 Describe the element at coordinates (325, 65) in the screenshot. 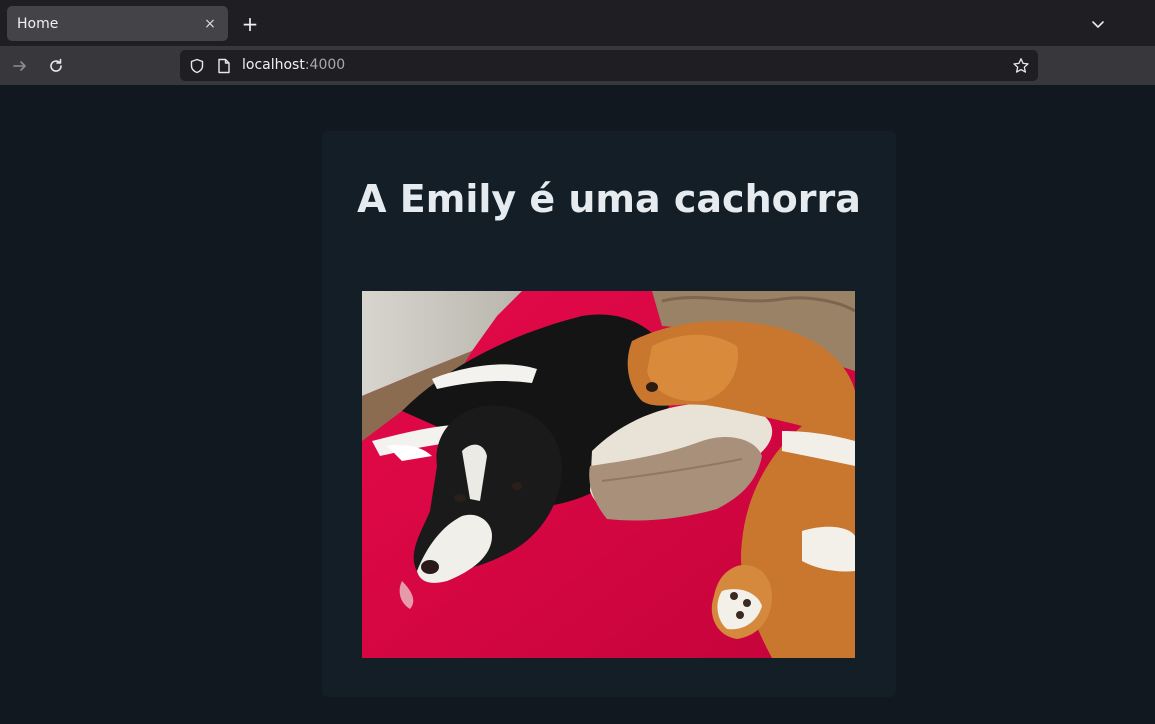

I see `url-port: :4000` at that location.